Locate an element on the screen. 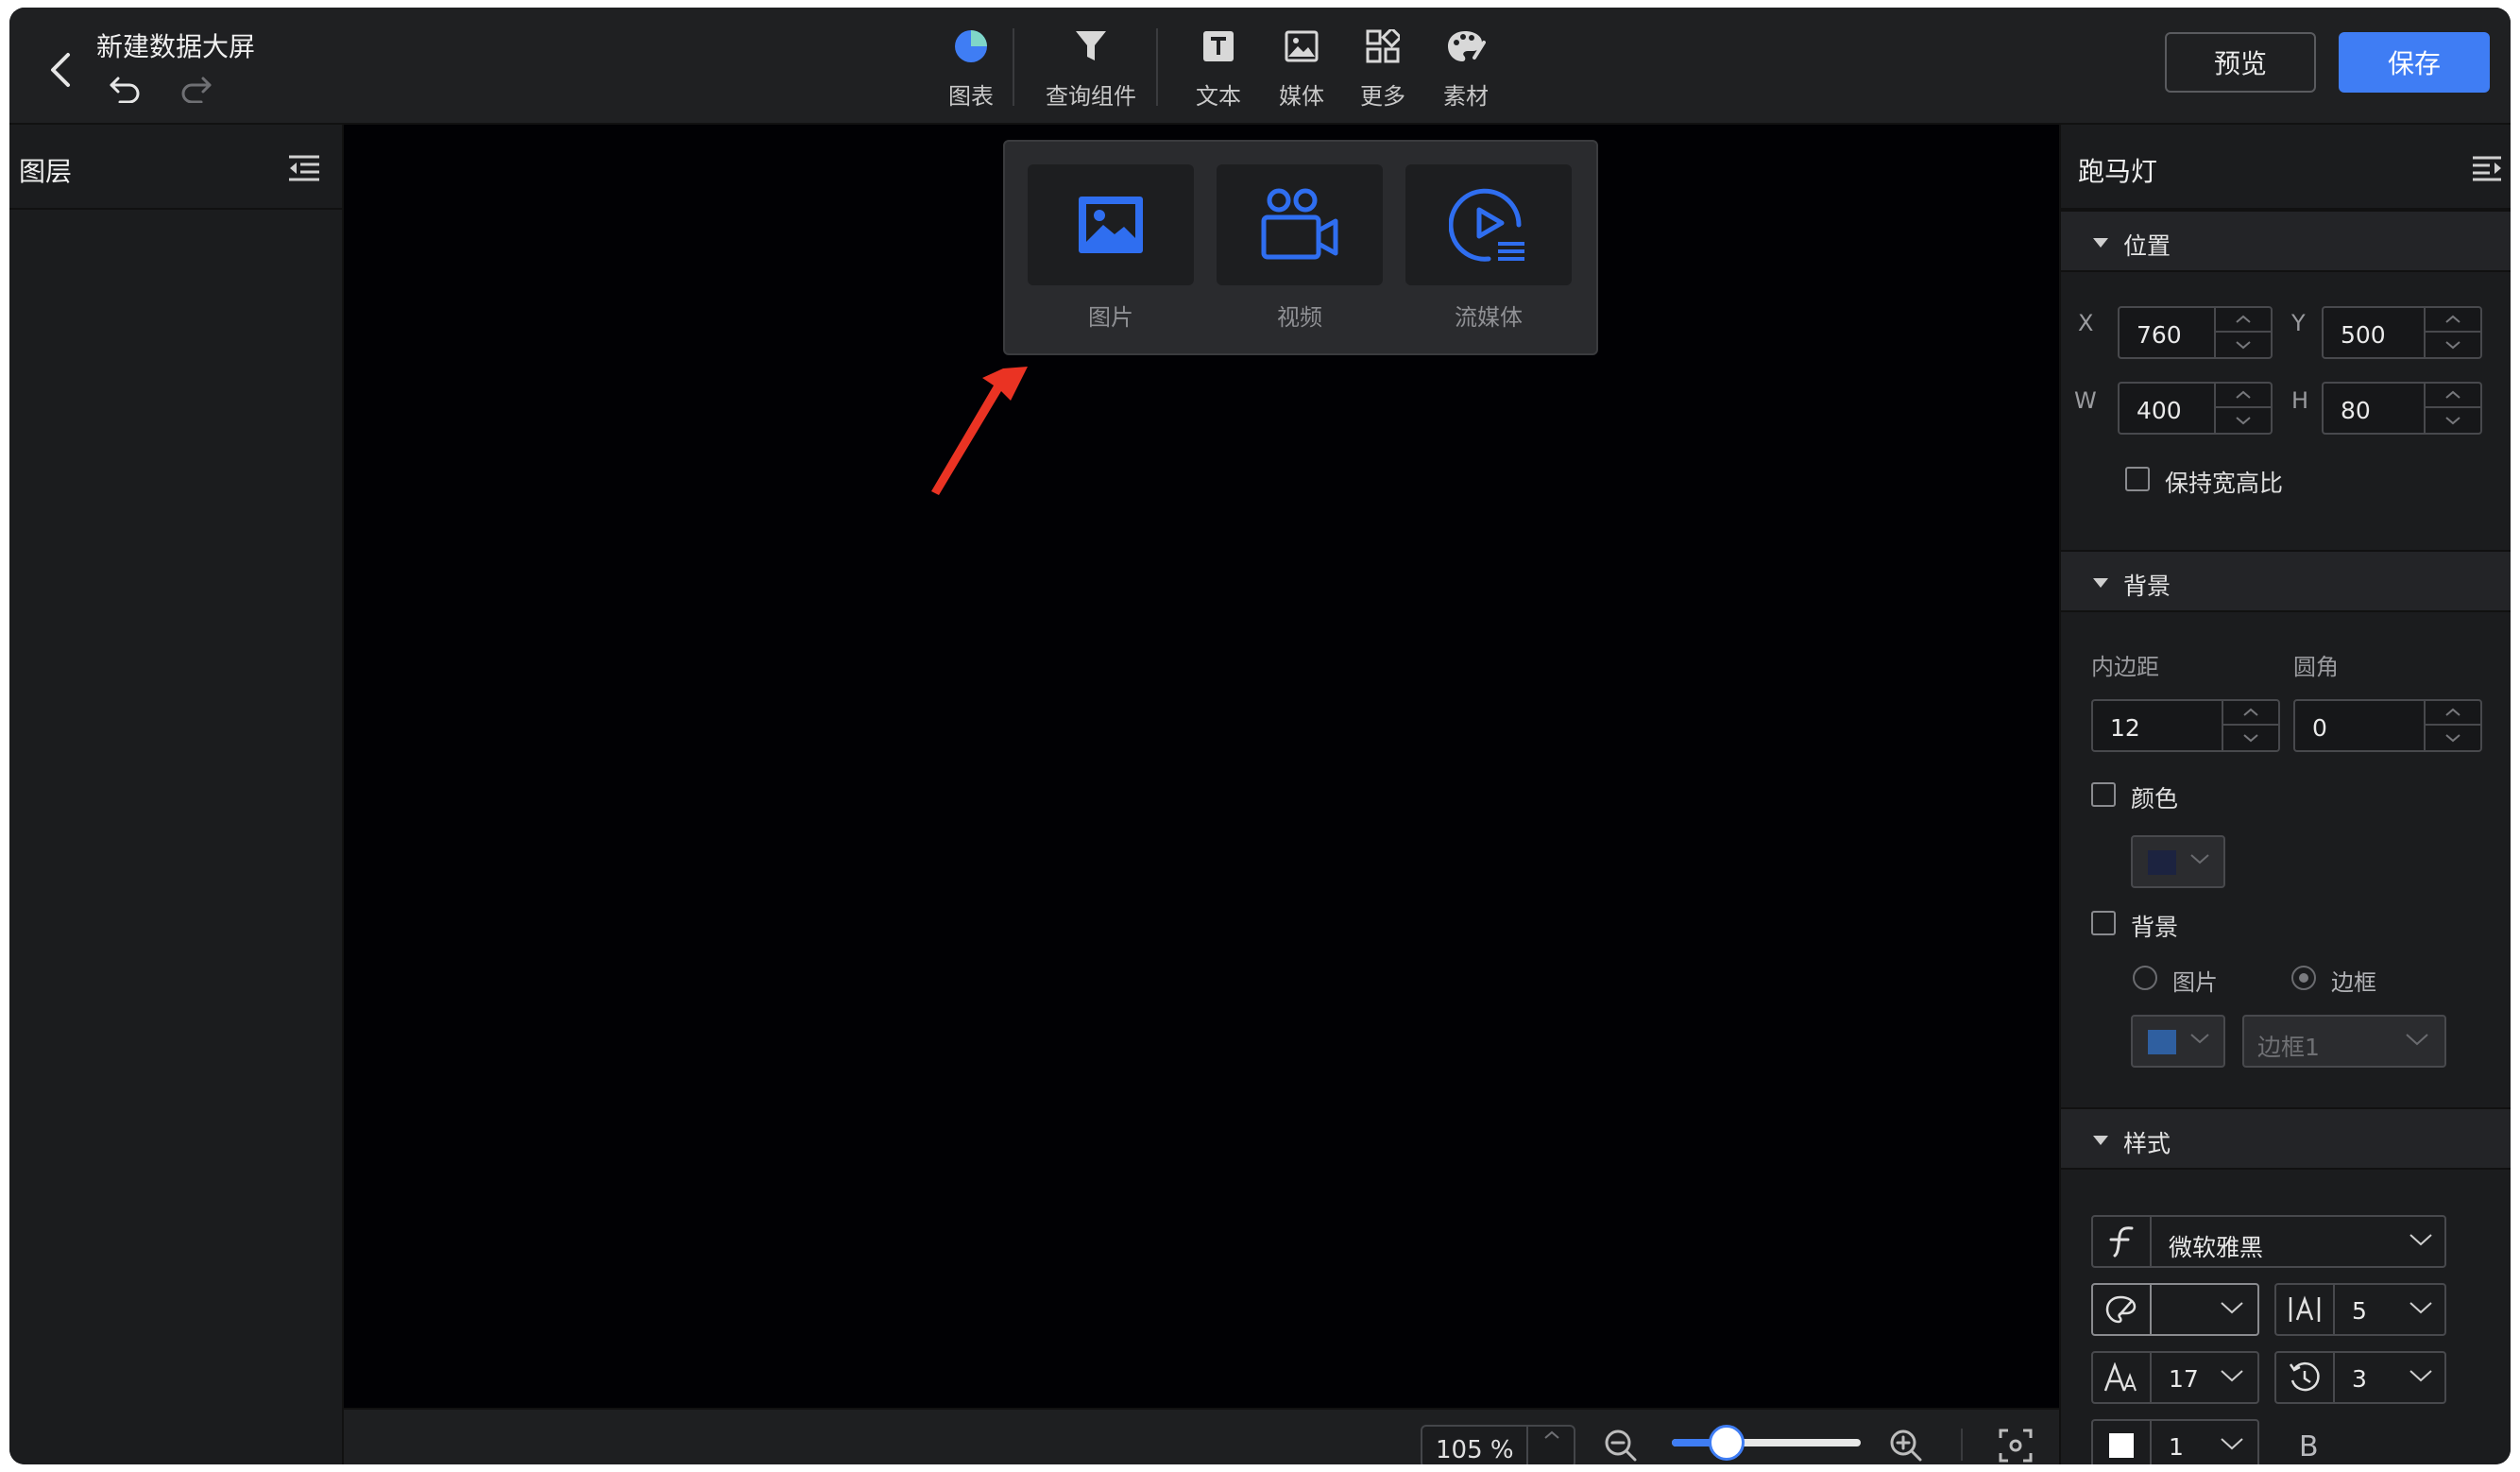 This screenshot has width=2520, height=1472. media-item-video: 视频 is located at coordinates (1300, 249).